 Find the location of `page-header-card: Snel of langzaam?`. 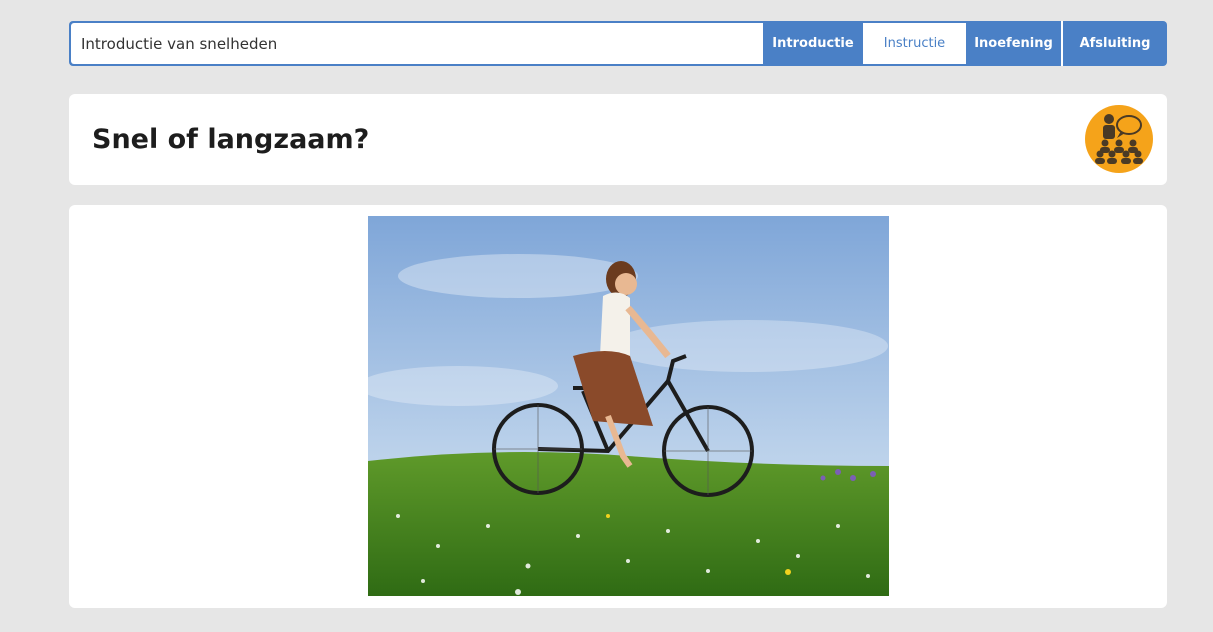

page-header-card: Snel of langzaam? is located at coordinates (618, 139).